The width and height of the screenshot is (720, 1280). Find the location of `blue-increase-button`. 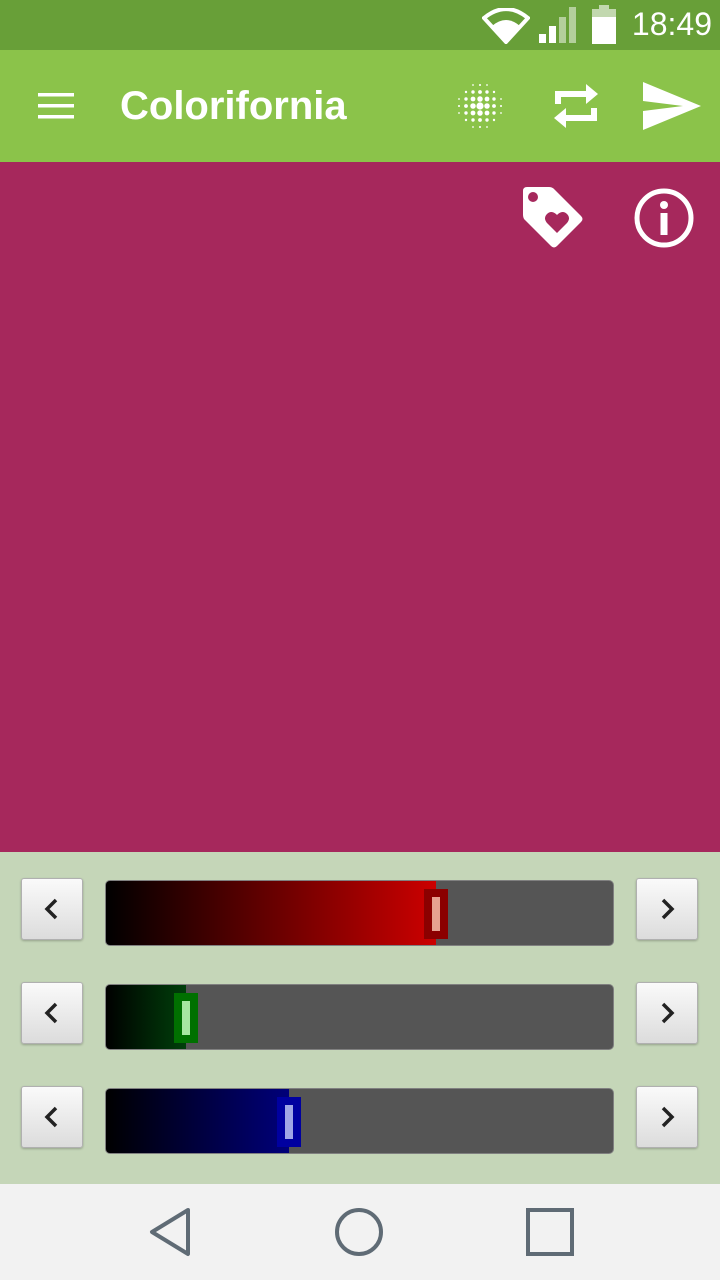

blue-increase-button is located at coordinates (667, 1117).